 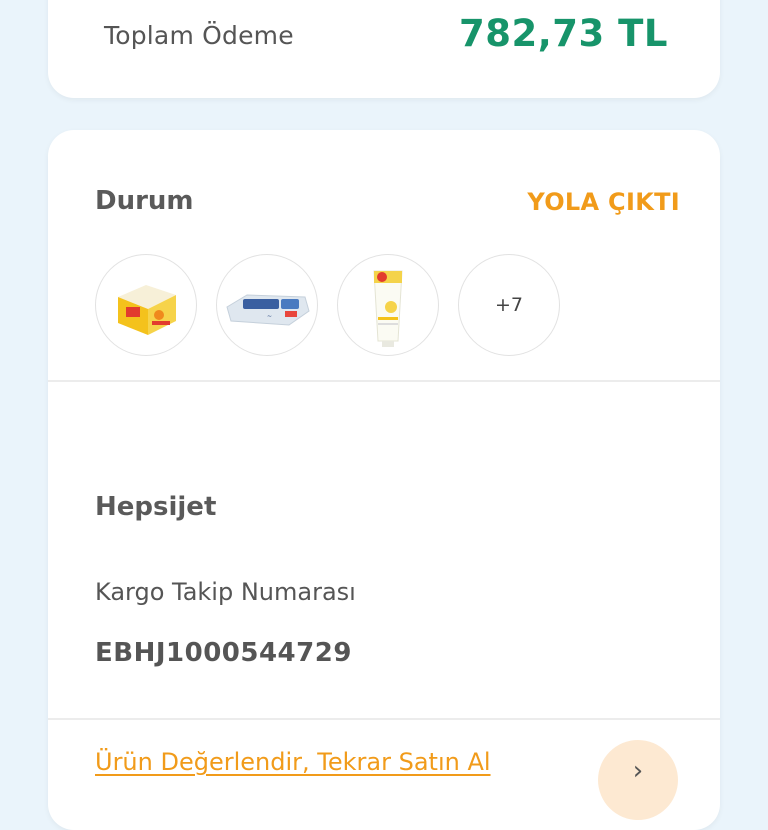 What do you see at coordinates (563, 33) in the screenshot?
I see `total-payment-amount: 782,73 TL` at bounding box center [563, 33].